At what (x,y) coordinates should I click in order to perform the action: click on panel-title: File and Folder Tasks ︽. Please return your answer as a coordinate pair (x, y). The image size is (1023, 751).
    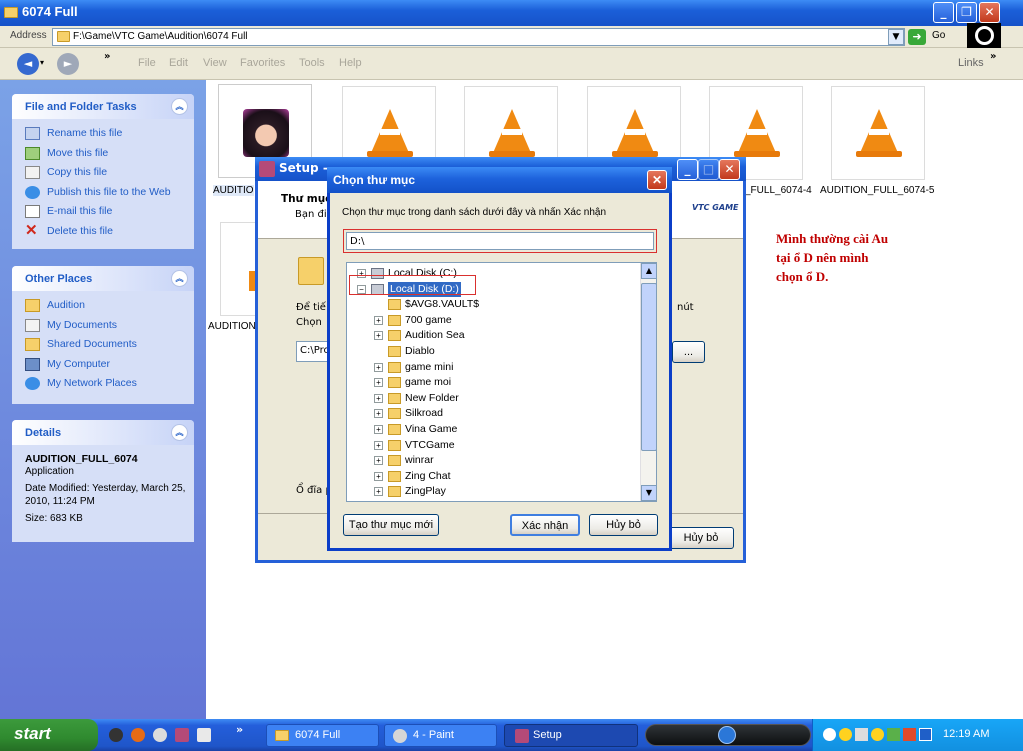
    Looking at the image, I should click on (103, 106).